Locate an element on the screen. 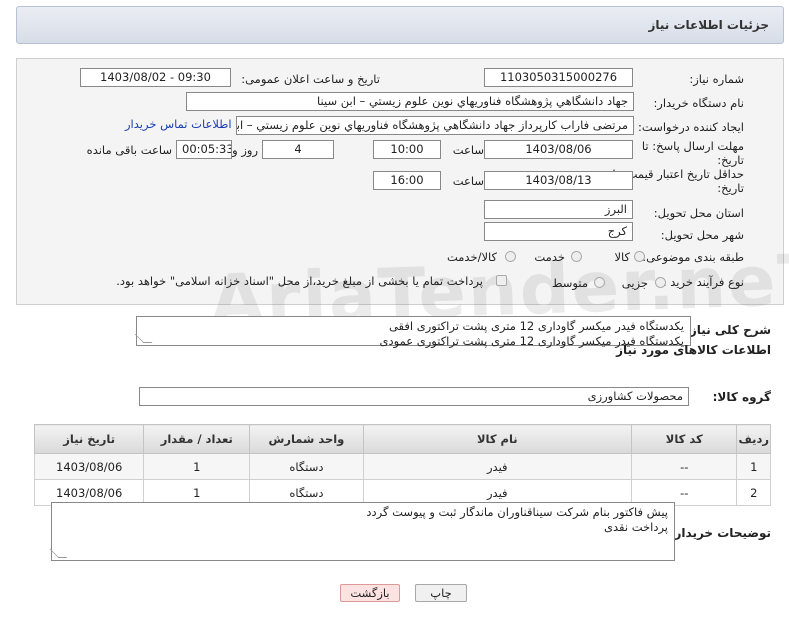 The width and height of the screenshot is (789, 620). column-header-code: کد کالا is located at coordinates (684, 439).